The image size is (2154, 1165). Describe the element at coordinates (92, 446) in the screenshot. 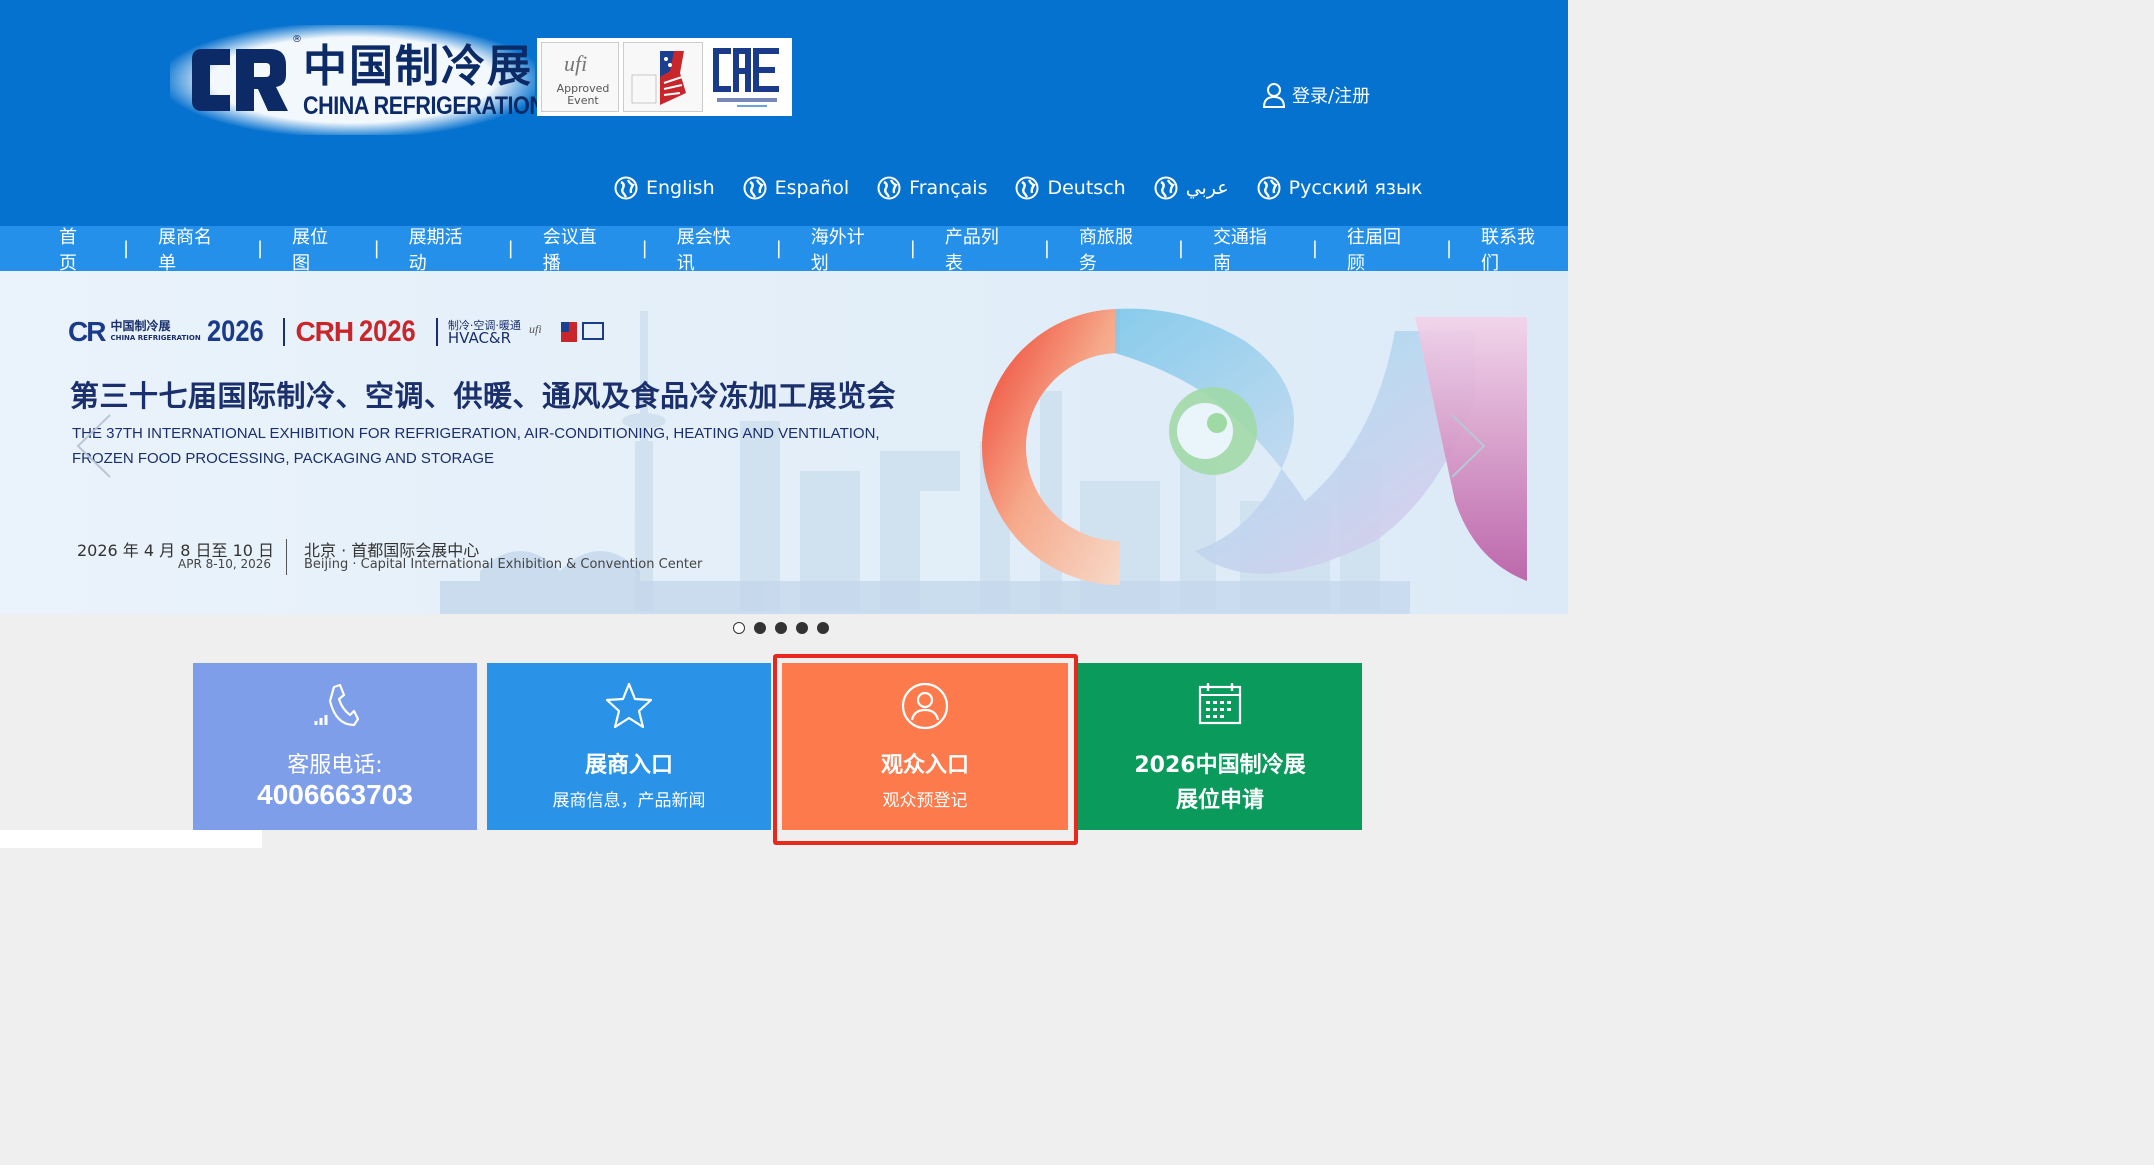

I see `carousel-prev-icon` at that location.